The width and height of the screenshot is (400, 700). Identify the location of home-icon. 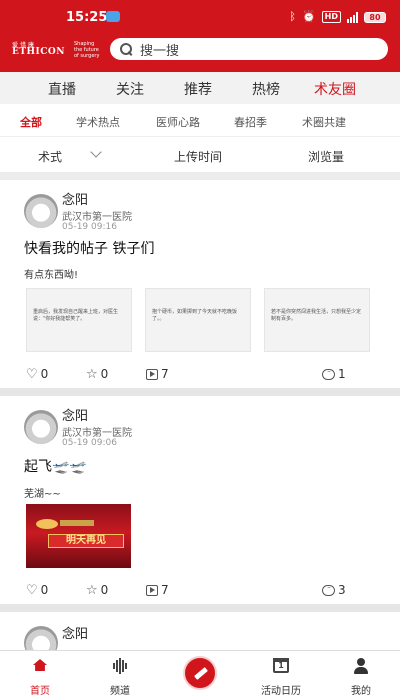
(40, 665).